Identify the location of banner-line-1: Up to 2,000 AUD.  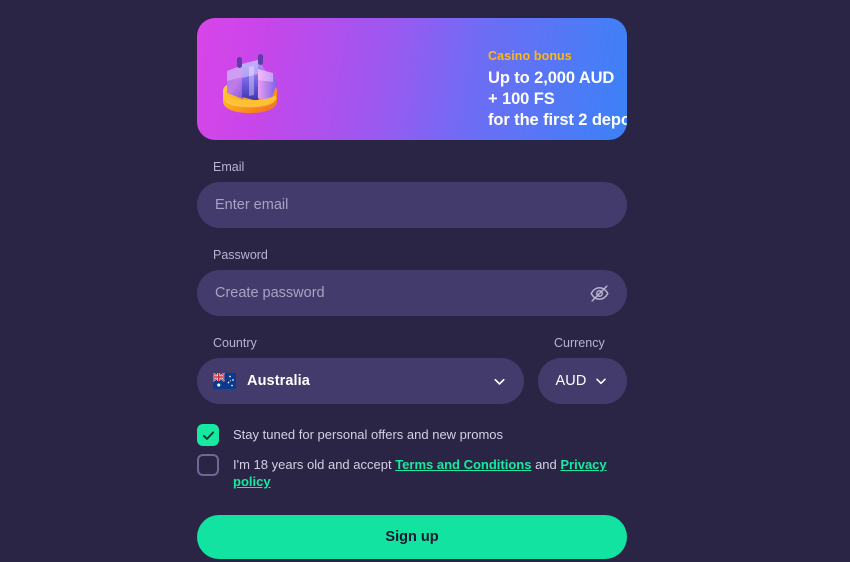
(551, 78).